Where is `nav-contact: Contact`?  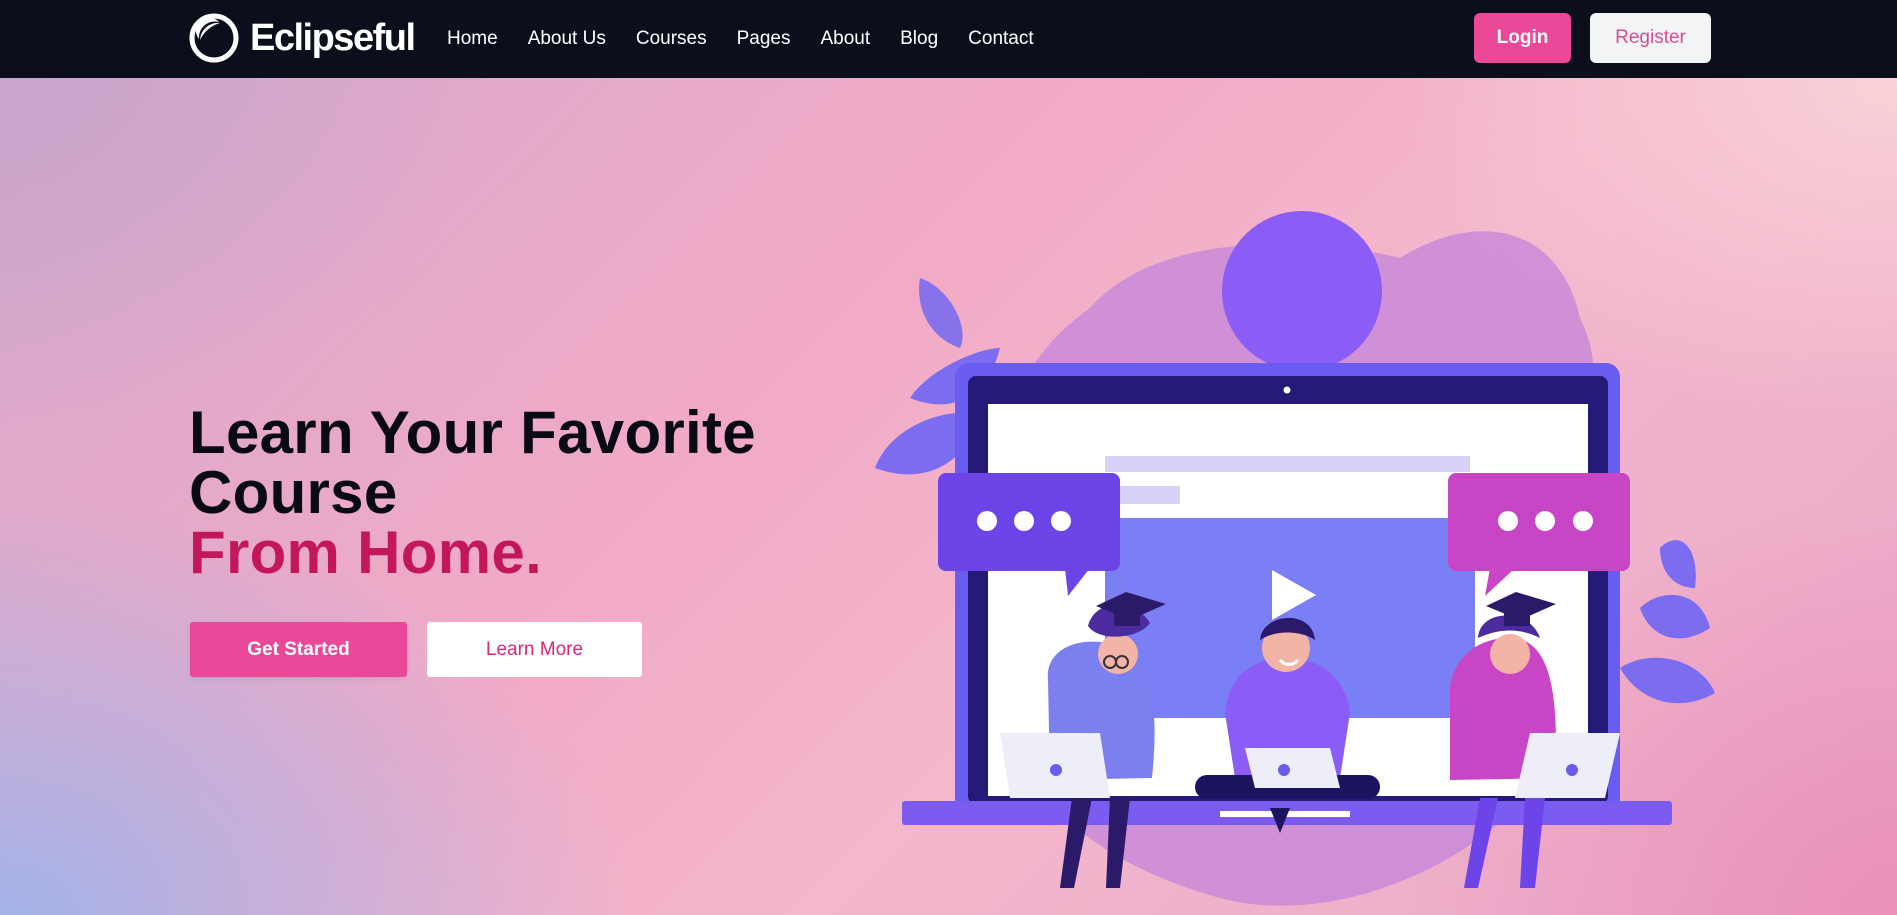
nav-contact: Contact is located at coordinates (1000, 39).